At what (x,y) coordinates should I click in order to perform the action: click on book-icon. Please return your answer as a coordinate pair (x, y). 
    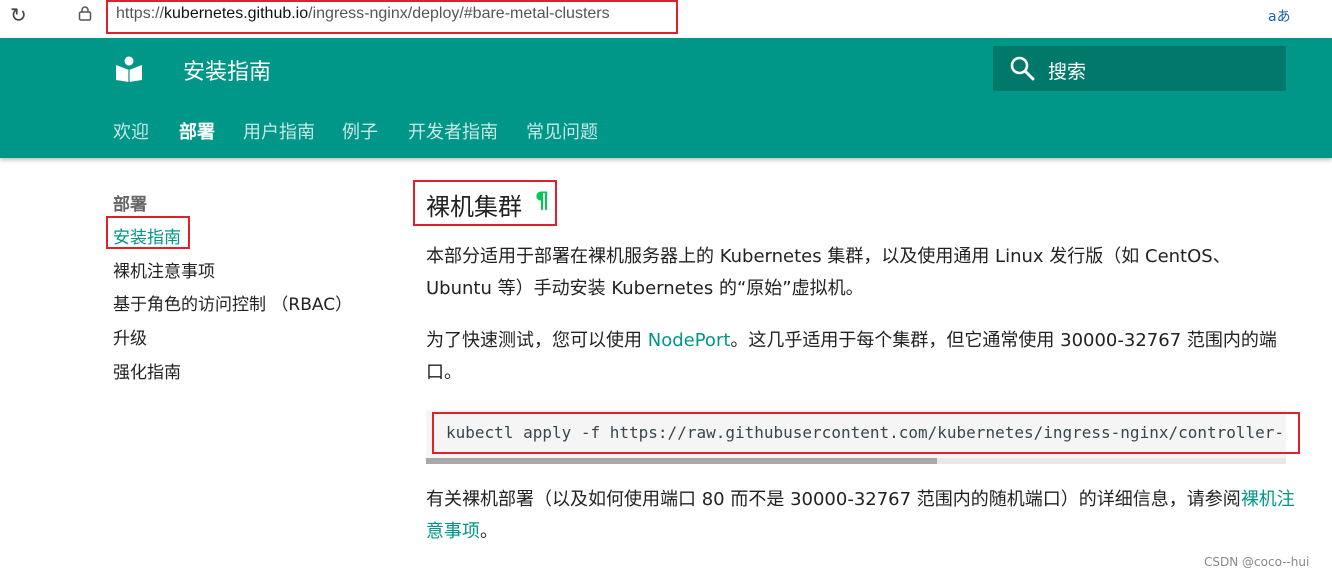
    Looking at the image, I should click on (129, 69).